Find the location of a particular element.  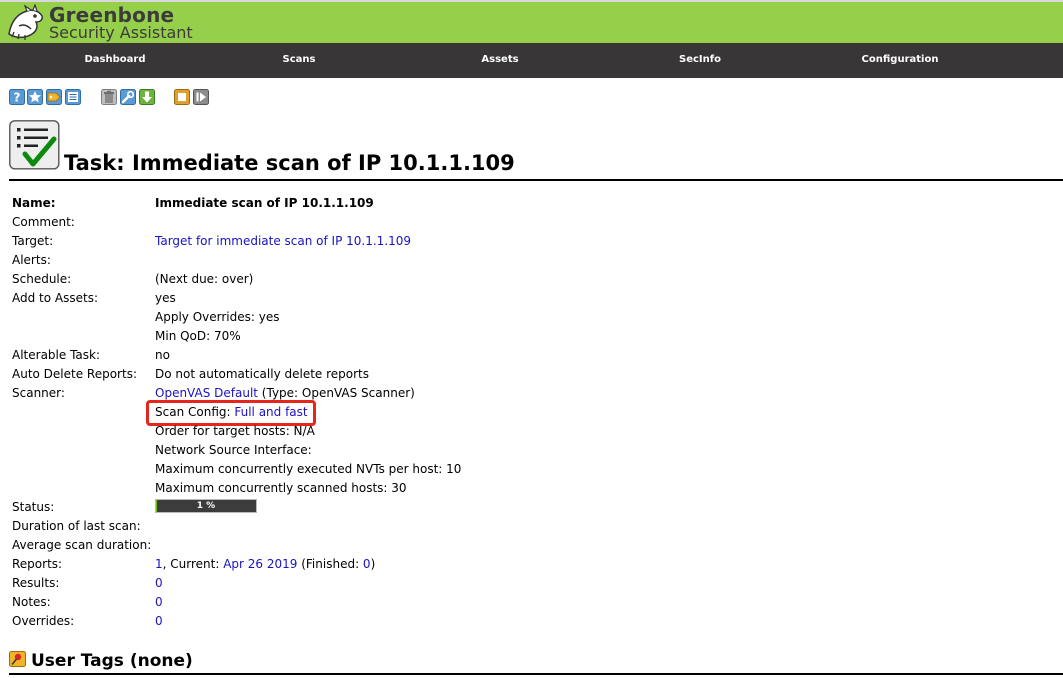

min-qod-value: Min QoD: 70% is located at coordinates (198, 336).